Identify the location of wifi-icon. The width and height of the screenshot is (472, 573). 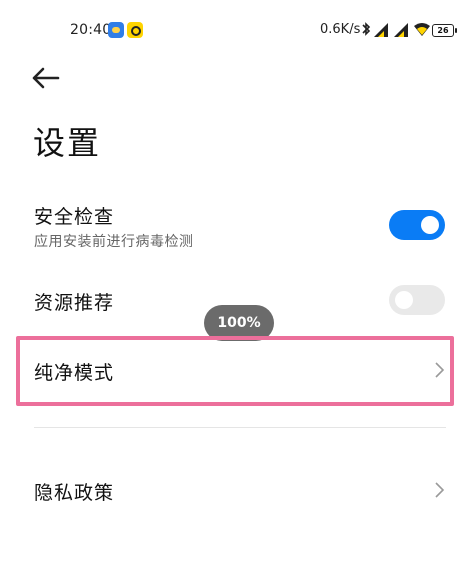
(422, 29).